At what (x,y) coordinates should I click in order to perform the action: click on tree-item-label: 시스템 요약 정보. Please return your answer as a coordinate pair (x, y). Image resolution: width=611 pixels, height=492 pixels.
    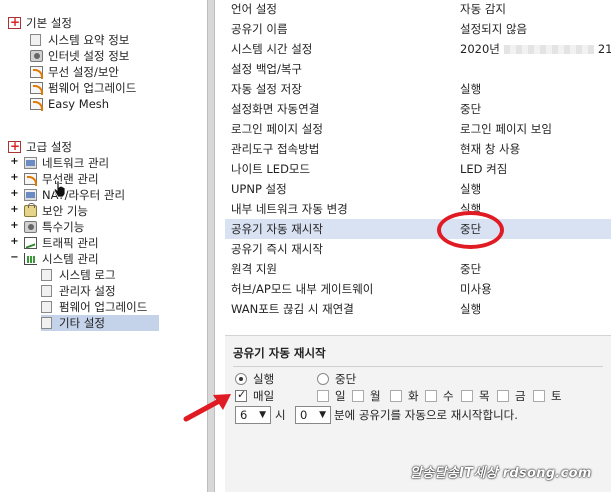
    Looking at the image, I should click on (89, 40).